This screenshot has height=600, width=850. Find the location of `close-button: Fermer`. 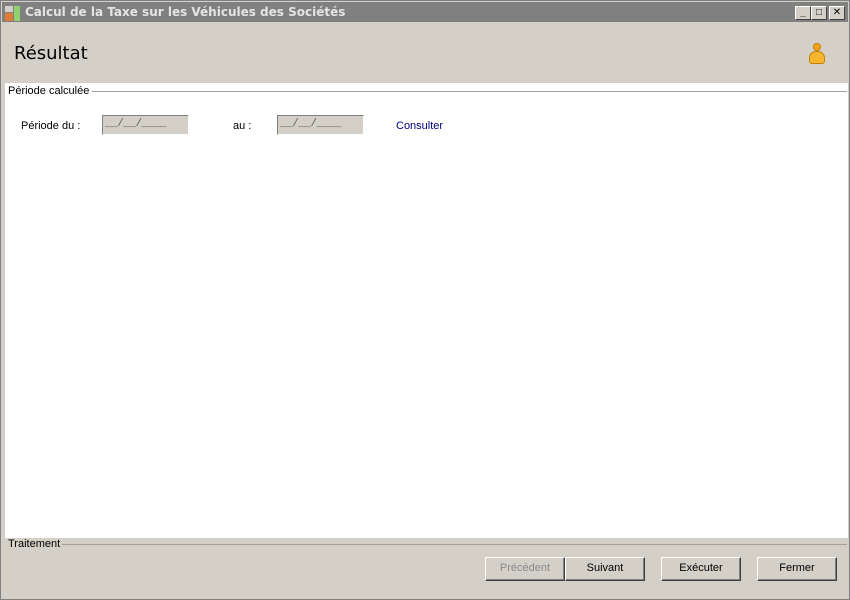

close-button: Fermer is located at coordinates (797, 569).